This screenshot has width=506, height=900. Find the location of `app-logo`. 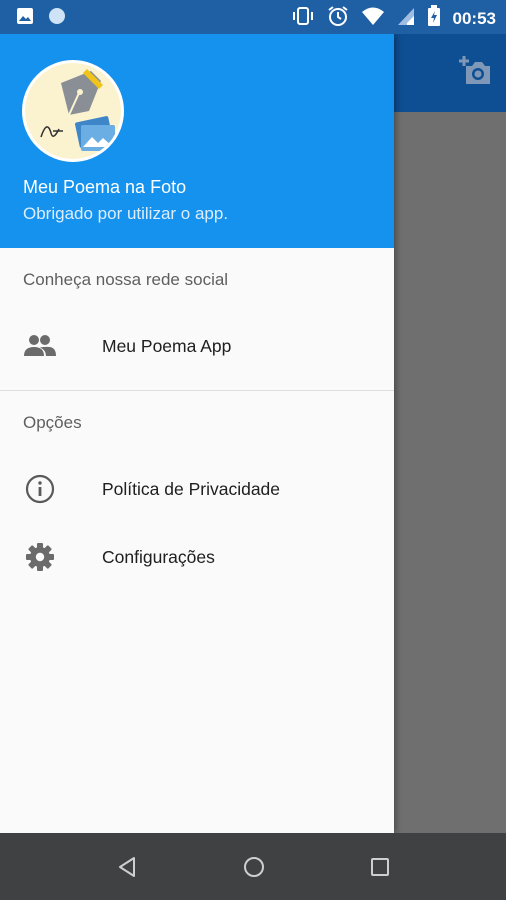

app-logo is located at coordinates (73, 111).